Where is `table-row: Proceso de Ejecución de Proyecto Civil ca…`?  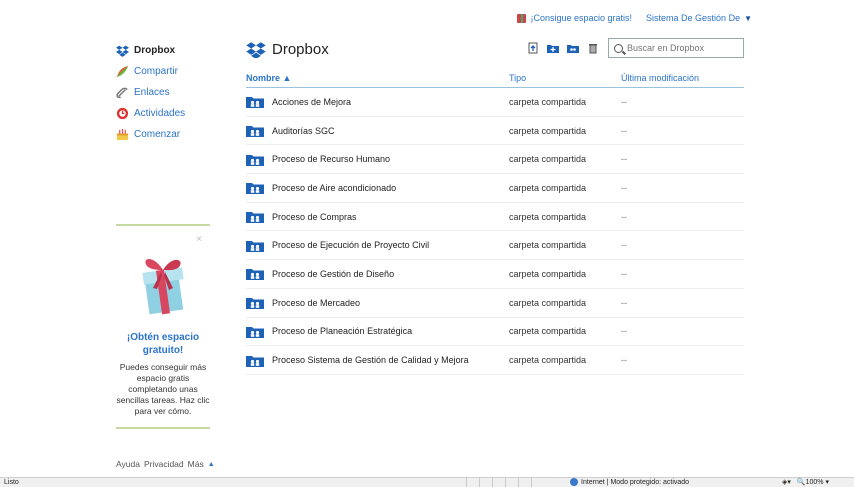 table-row: Proceso de Ejecución de Proyecto Civil ca… is located at coordinates (495, 246).